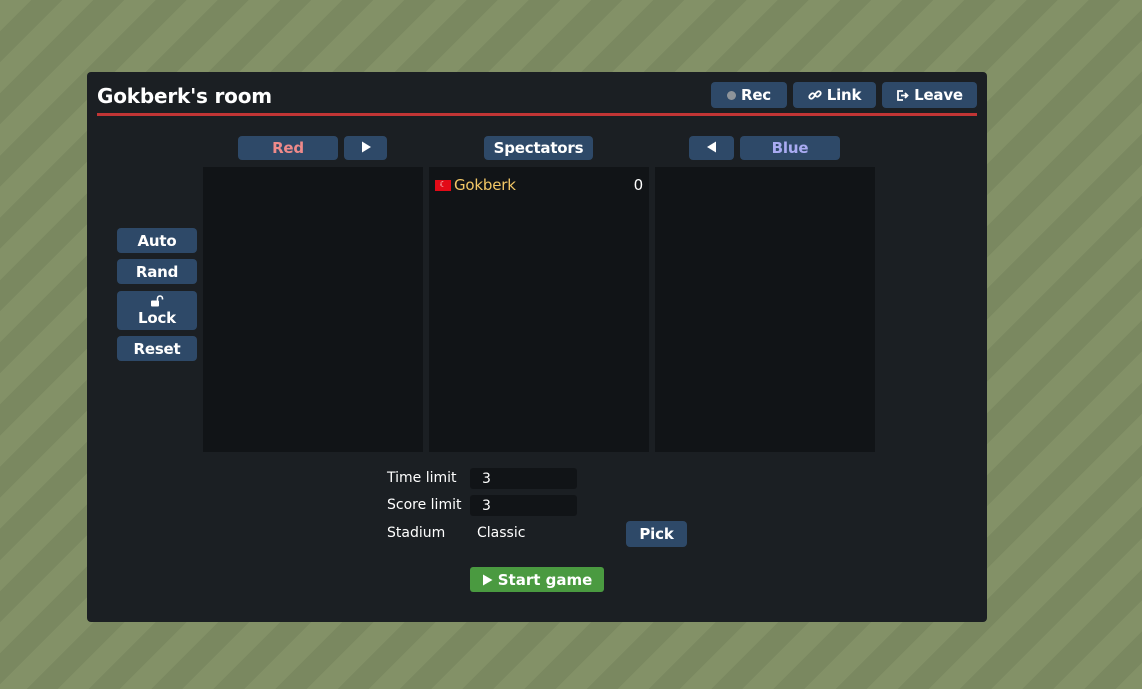 Image resolution: width=1142 pixels, height=689 pixels. Describe the element at coordinates (755, 95) in the screenshot. I see `rec-button-label: Rec` at that location.